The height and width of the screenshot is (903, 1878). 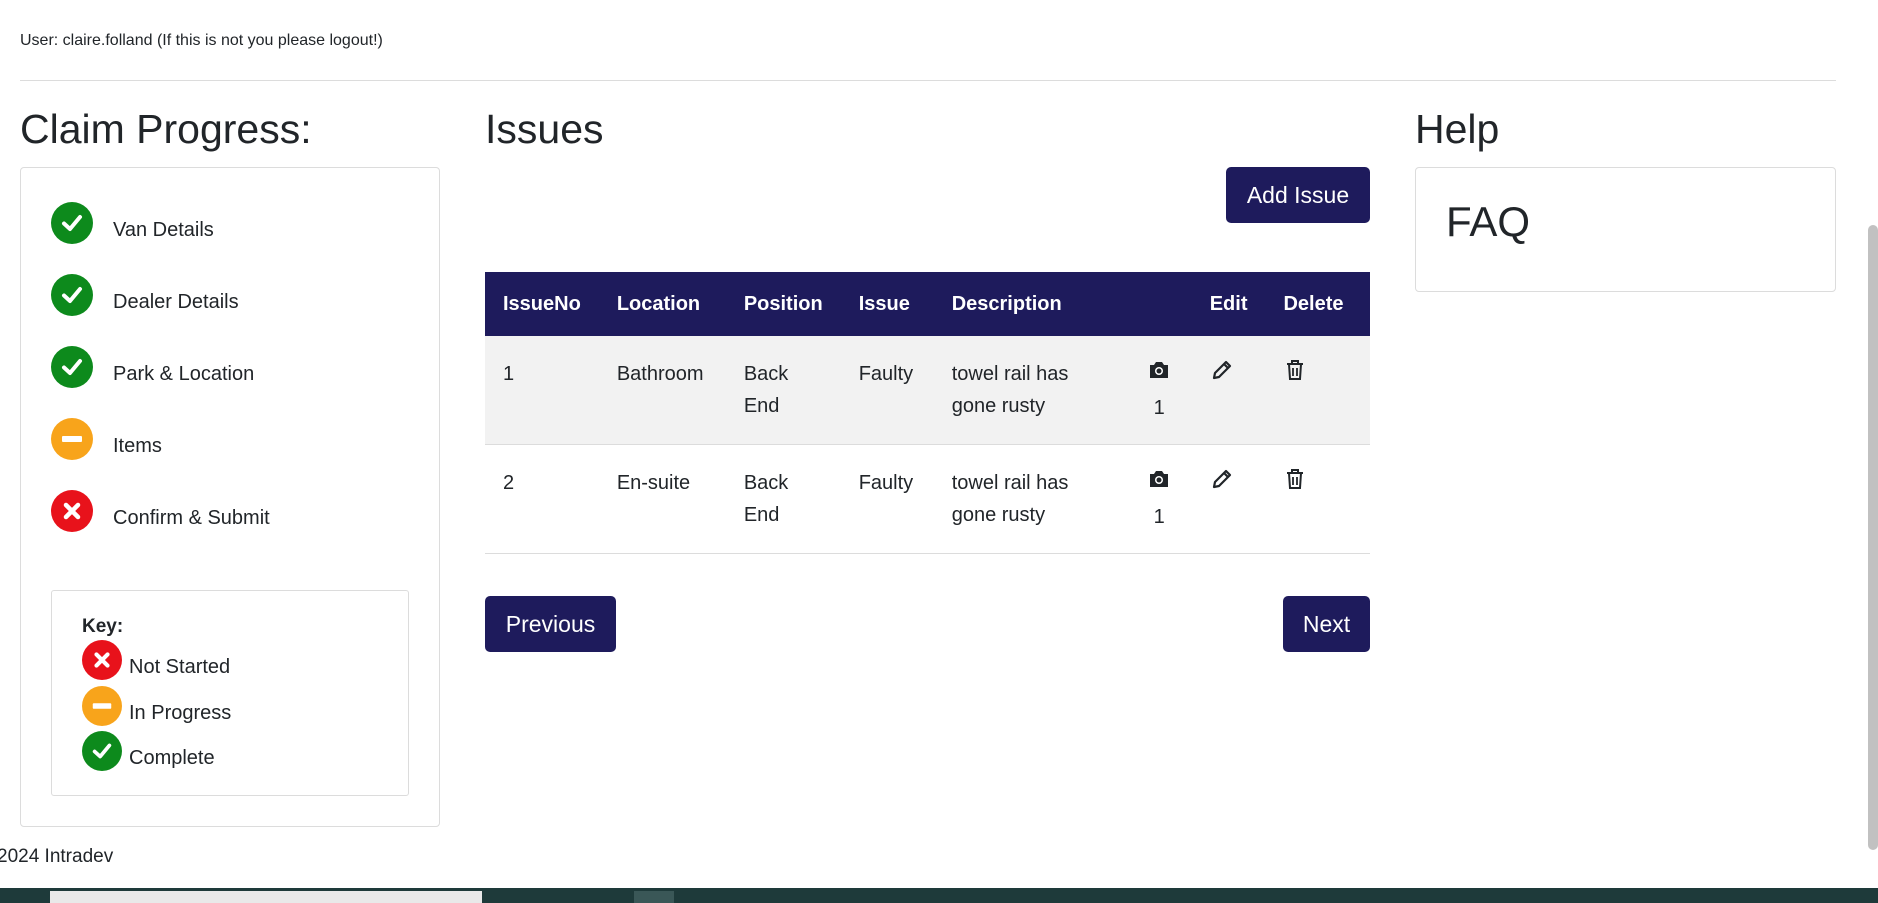 What do you see at coordinates (1159, 304) in the screenshot?
I see `col-photos` at bounding box center [1159, 304].